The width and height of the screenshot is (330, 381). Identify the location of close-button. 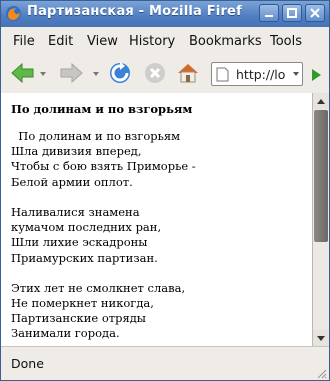
(315, 13).